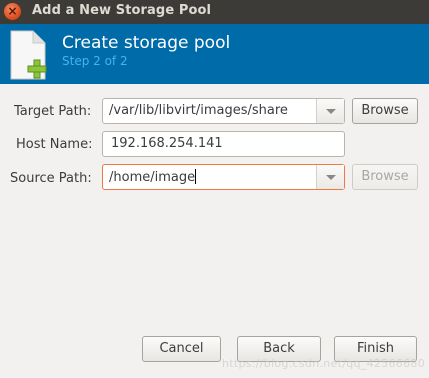 This screenshot has height=378, width=429. I want to click on header-title: Create storage pool, so click(146, 43).